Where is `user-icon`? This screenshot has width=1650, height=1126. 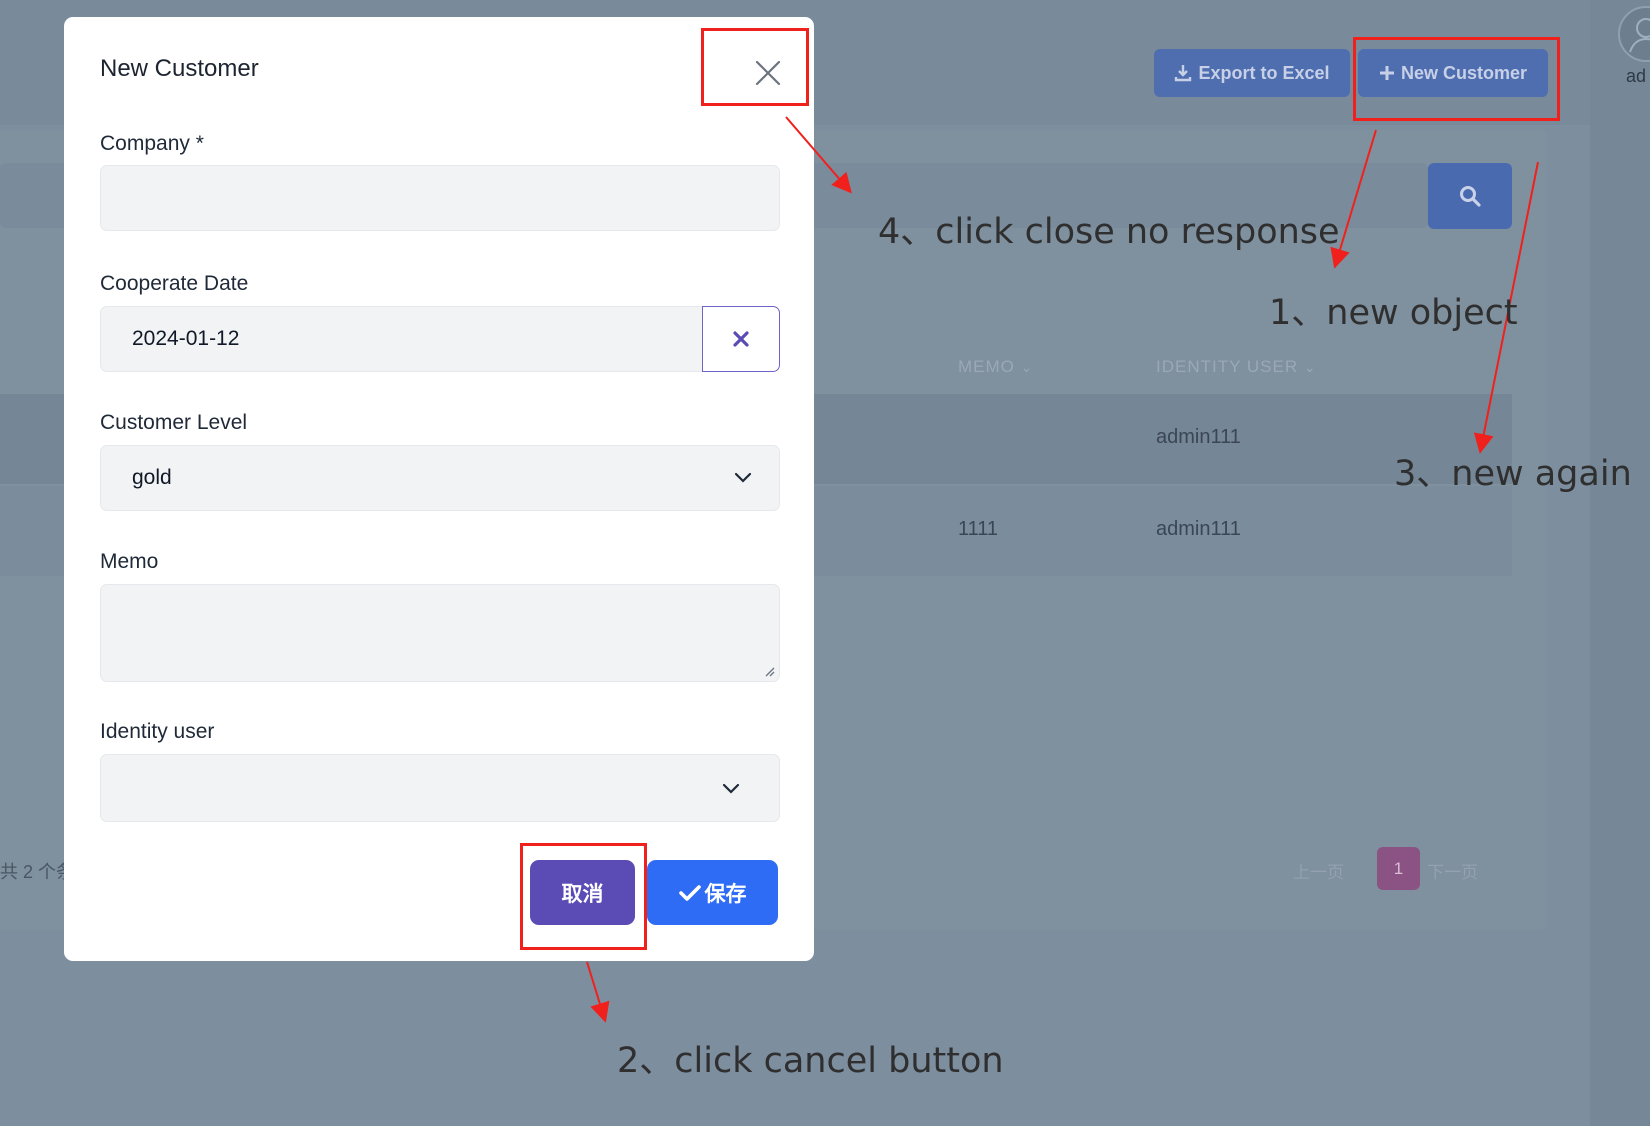
user-icon is located at coordinates (1639, 35).